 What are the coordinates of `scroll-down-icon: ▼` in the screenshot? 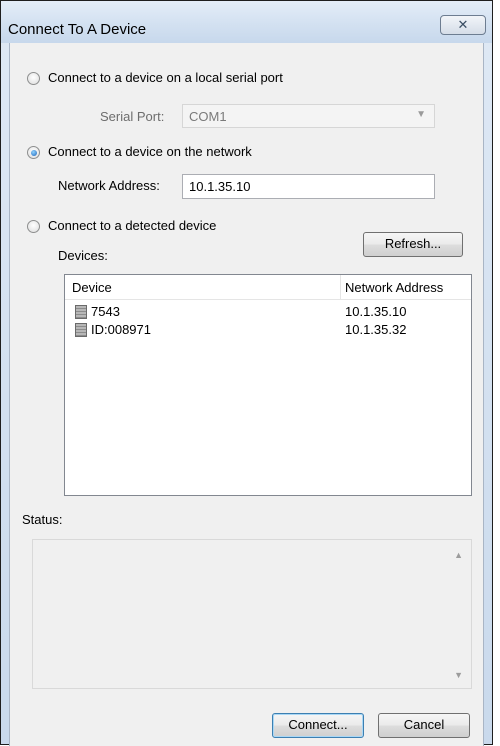 It's located at (458, 675).